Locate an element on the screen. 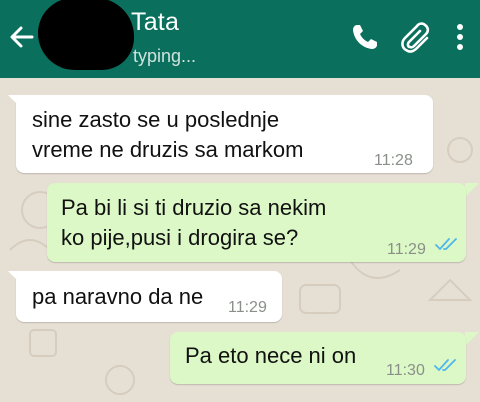  message-bubble-outgoing: Pa eto nece ni on 11:30 is located at coordinates (318, 358).